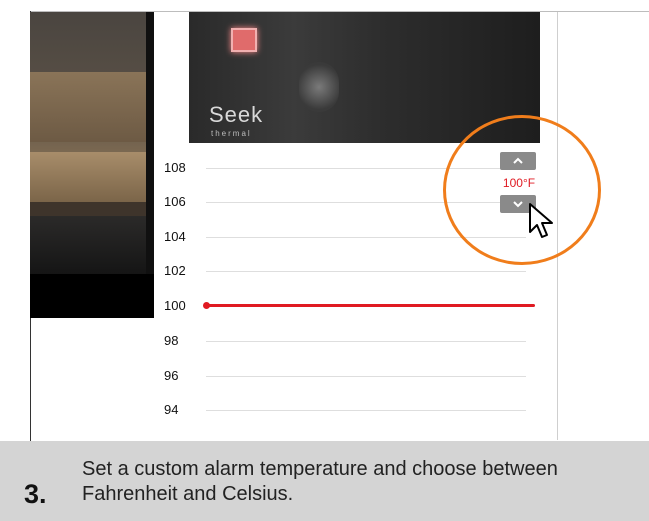 The height and width of the screenshot is (521, 649). What do you see at coordinates (150, 143) in the screenshot?
I see `photo-edge` at bounding box center [150, 143].